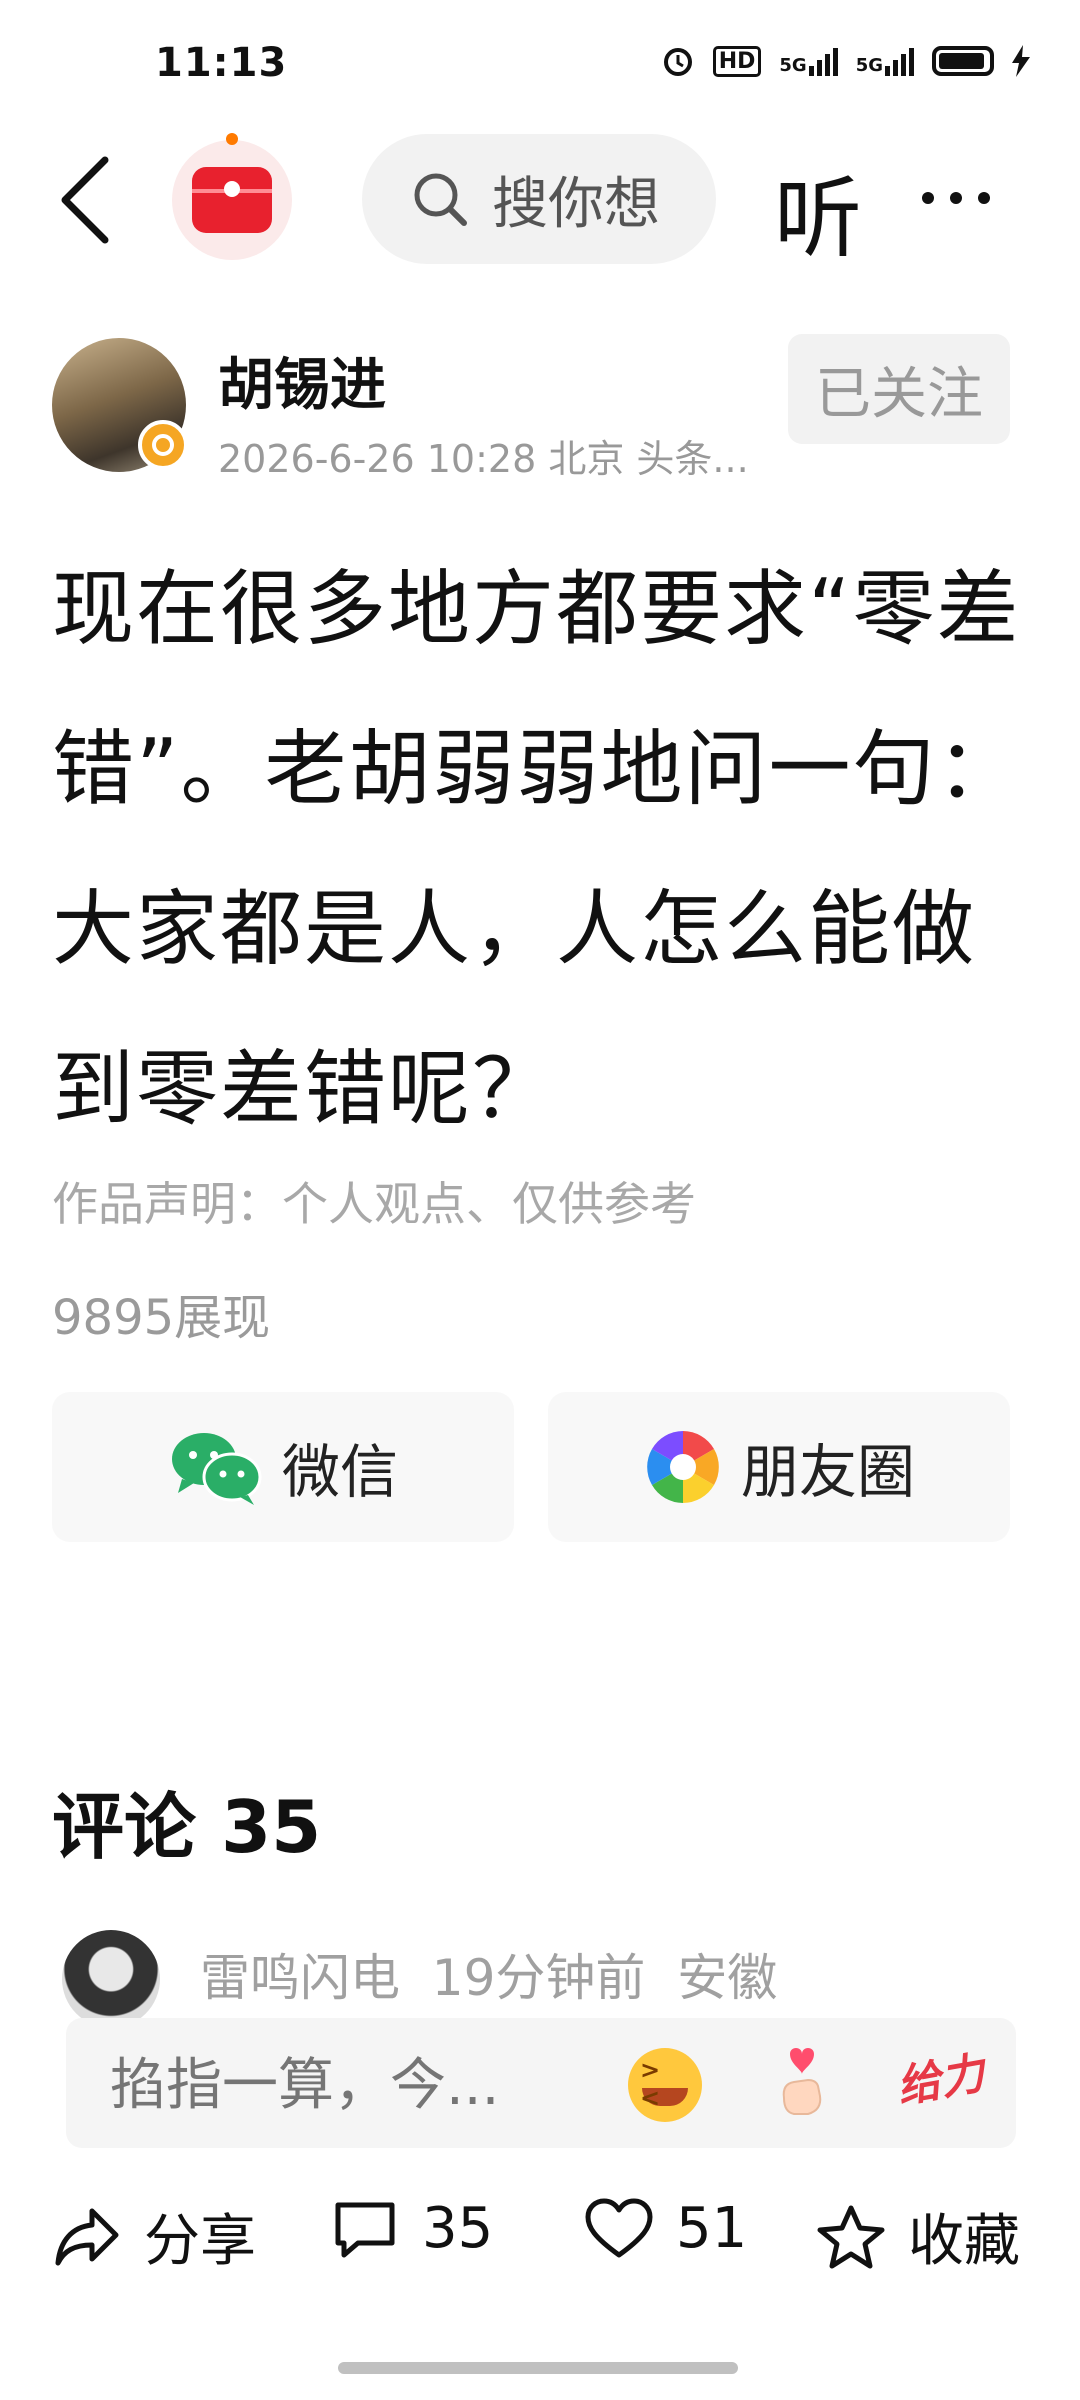 This screenshot has width=1080, height=2400. What do you see at coordinates (538, 1978) in the screenshot?
I see `comment-time: 19分钟前` at bounding box center [538, 1978].